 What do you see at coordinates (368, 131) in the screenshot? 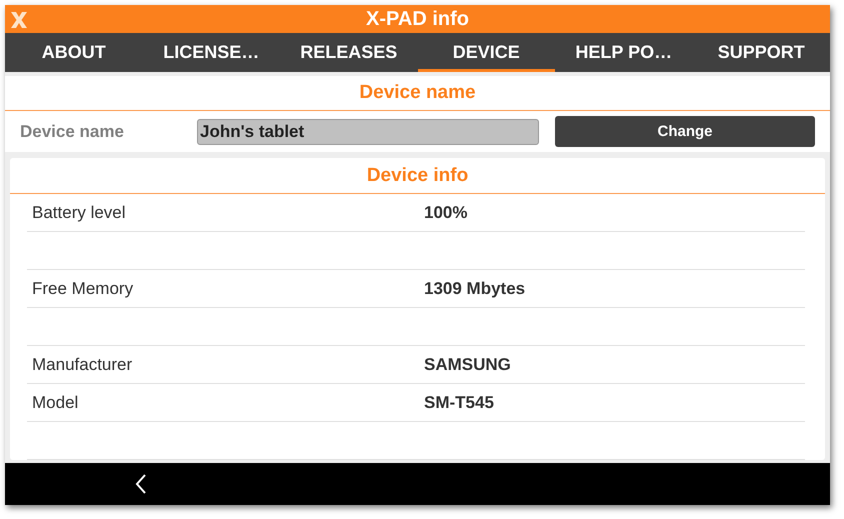
I see `input-field: John's tablet` at bounding box center [368, 131].